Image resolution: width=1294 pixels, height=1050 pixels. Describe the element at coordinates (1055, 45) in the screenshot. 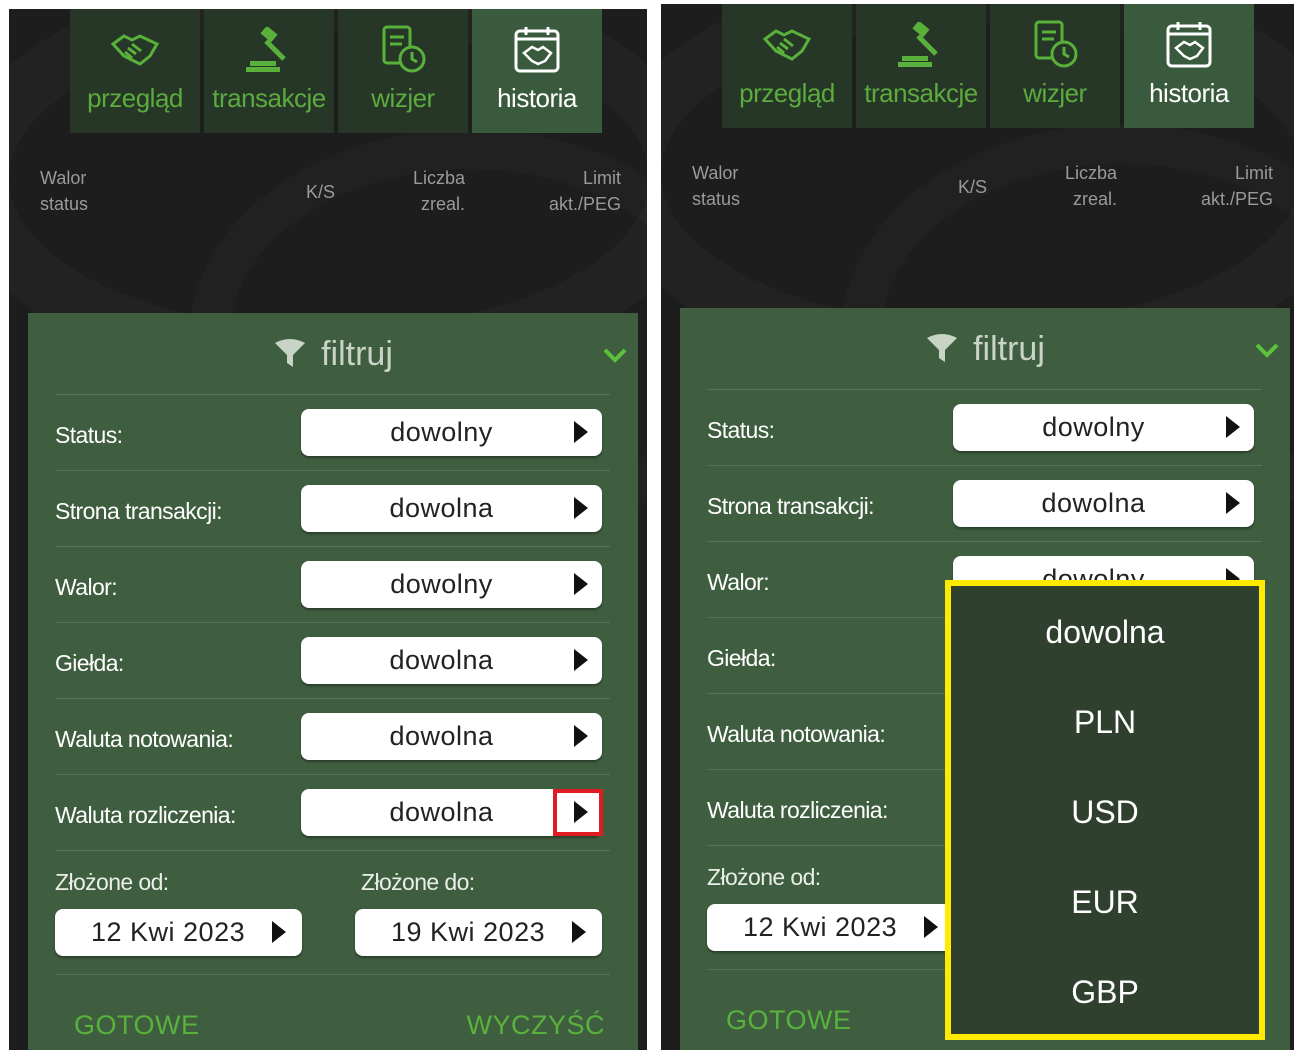

I see `document-clock-icon` at that location.